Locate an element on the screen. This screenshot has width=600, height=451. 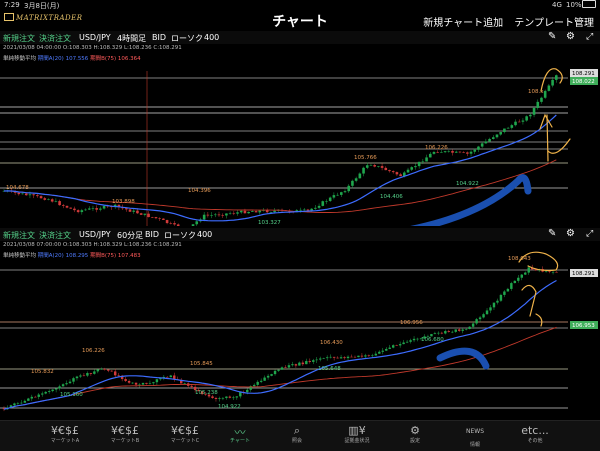
status-time: 7:29 is located at coordinates (12, 5).